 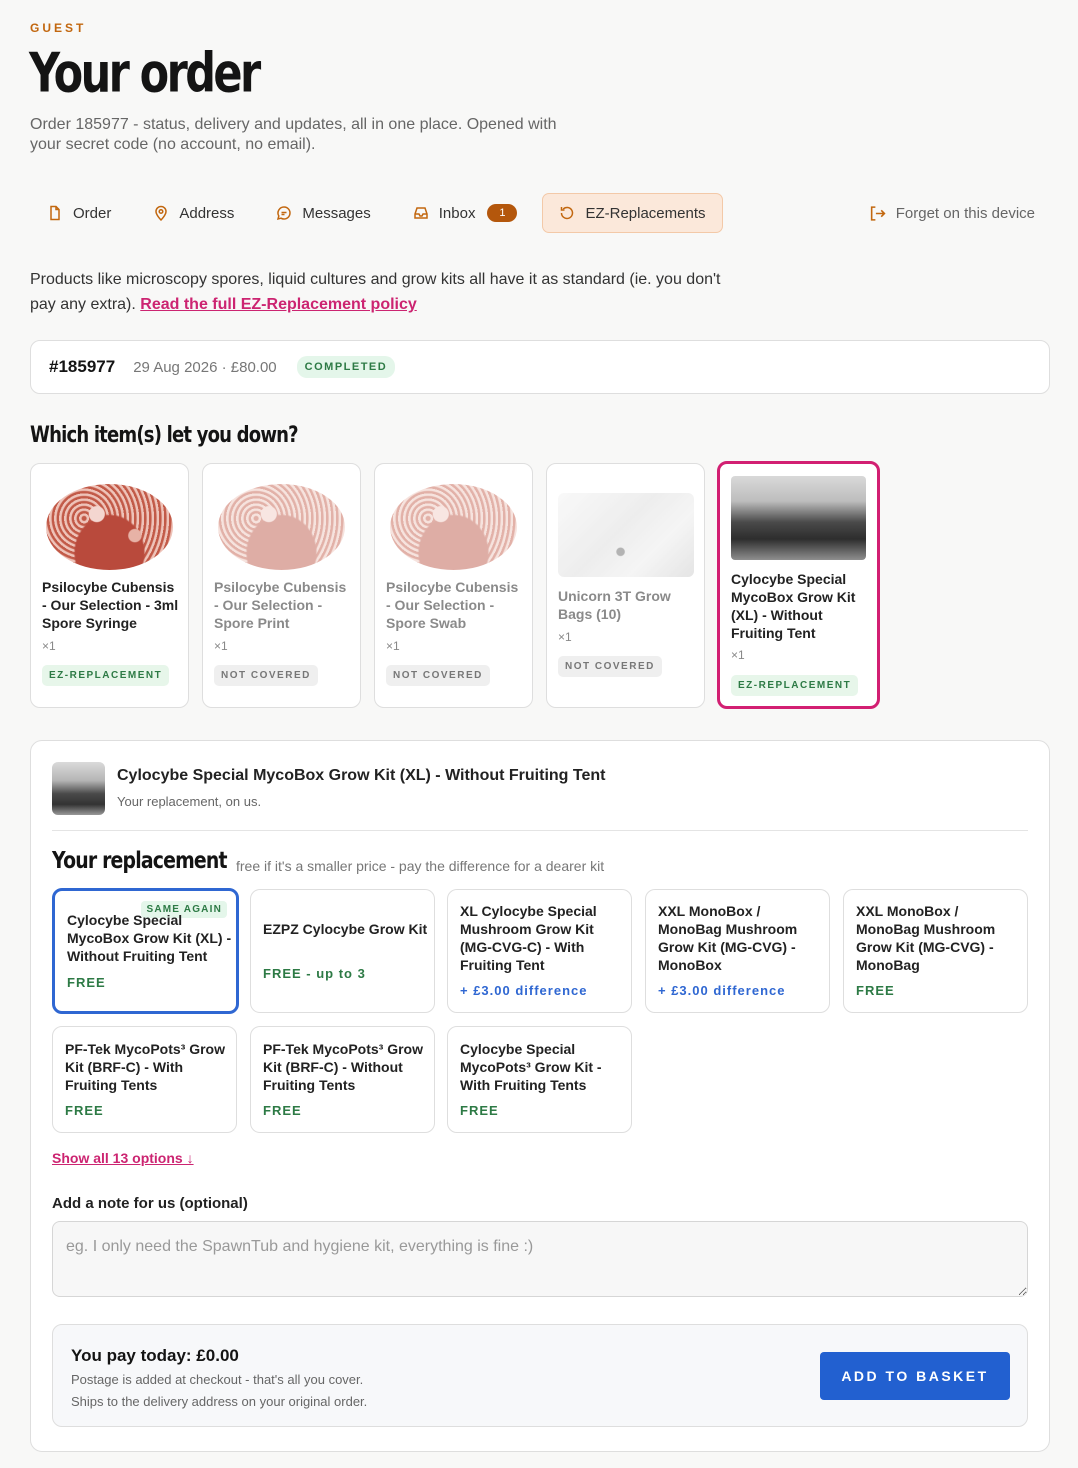 What do you see at coordinates (453, 527) in the screenshot?
I see `spore-swab-image` at bounding box center [453, 527].